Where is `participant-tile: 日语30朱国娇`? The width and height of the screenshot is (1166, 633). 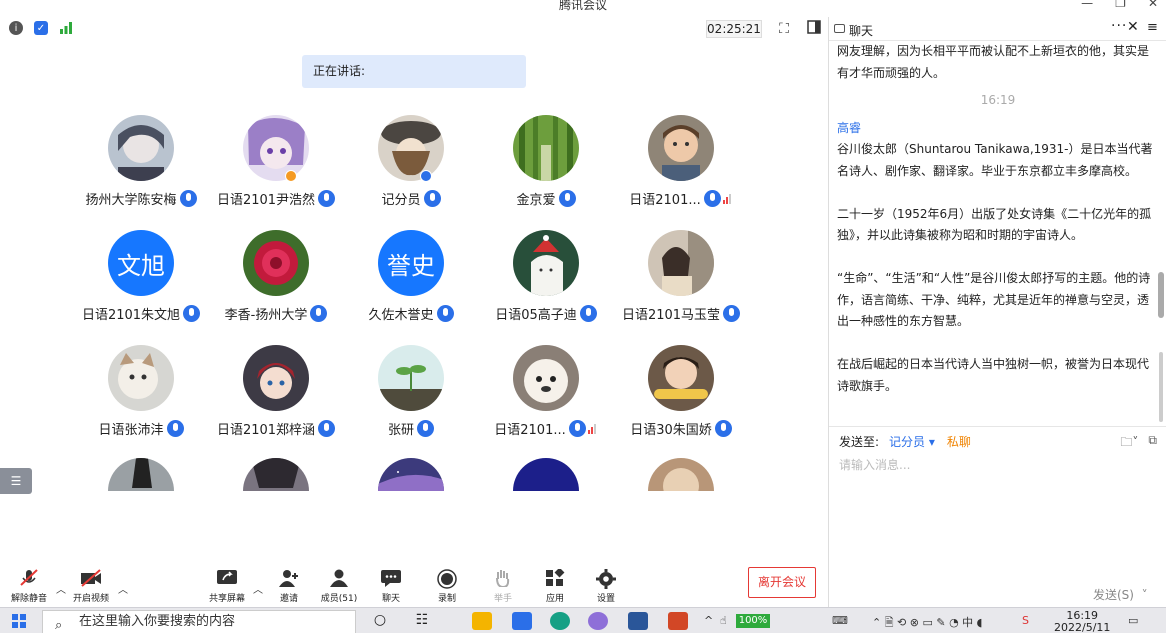 participant-tile: 日语30朱国娇 is located at coordinates (681, 395).